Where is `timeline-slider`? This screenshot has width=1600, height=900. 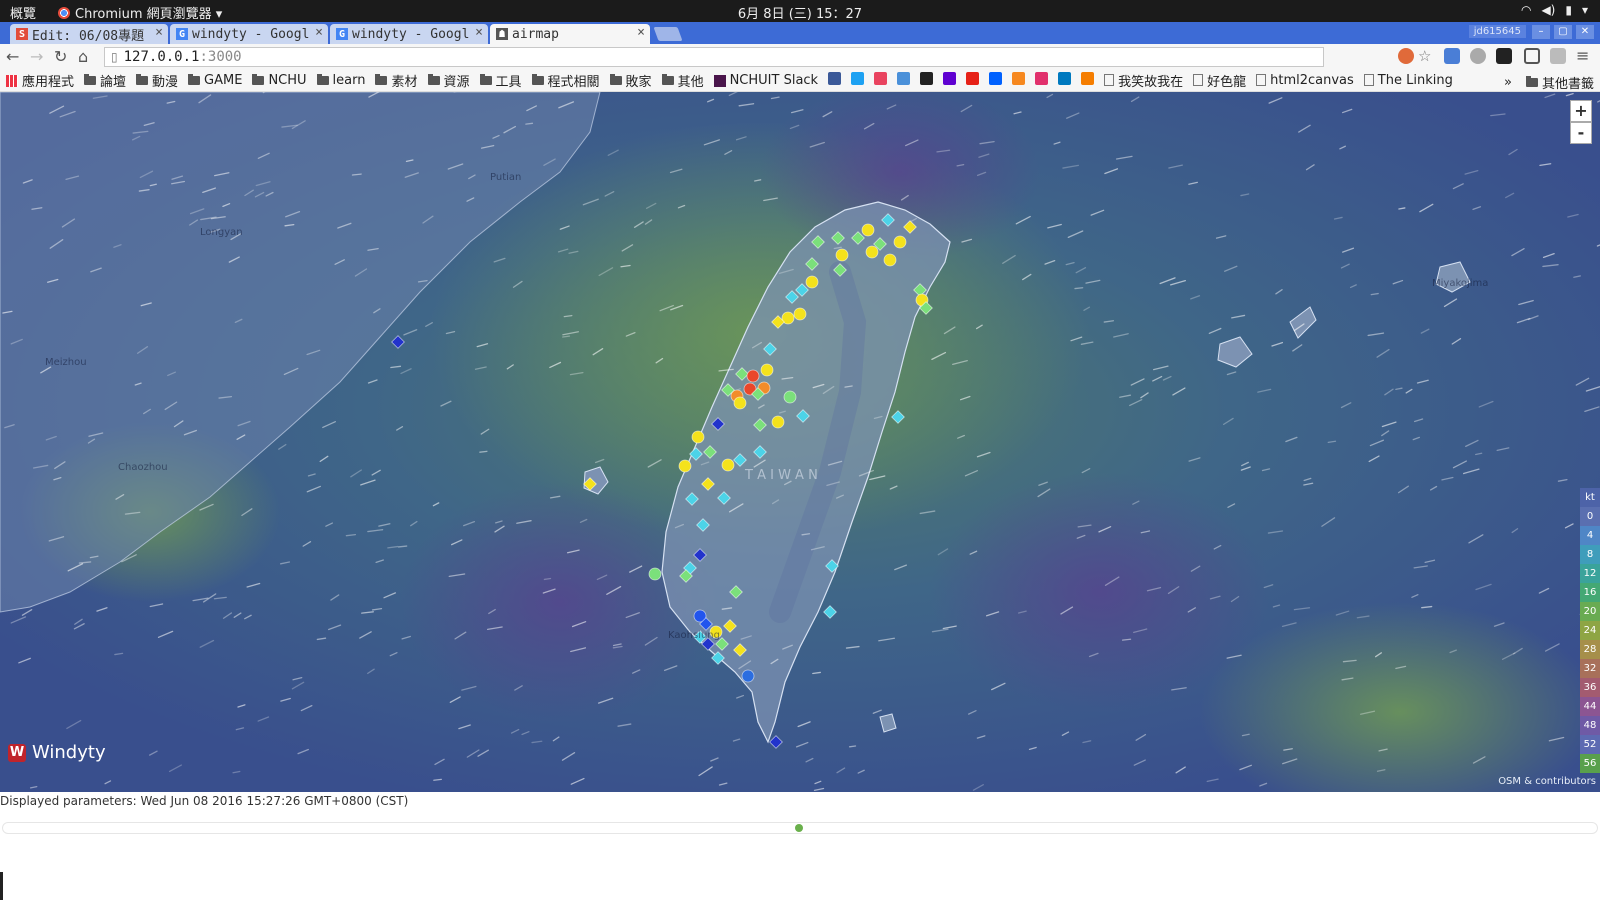
timeline-slider is located at coordinates (800, 828).